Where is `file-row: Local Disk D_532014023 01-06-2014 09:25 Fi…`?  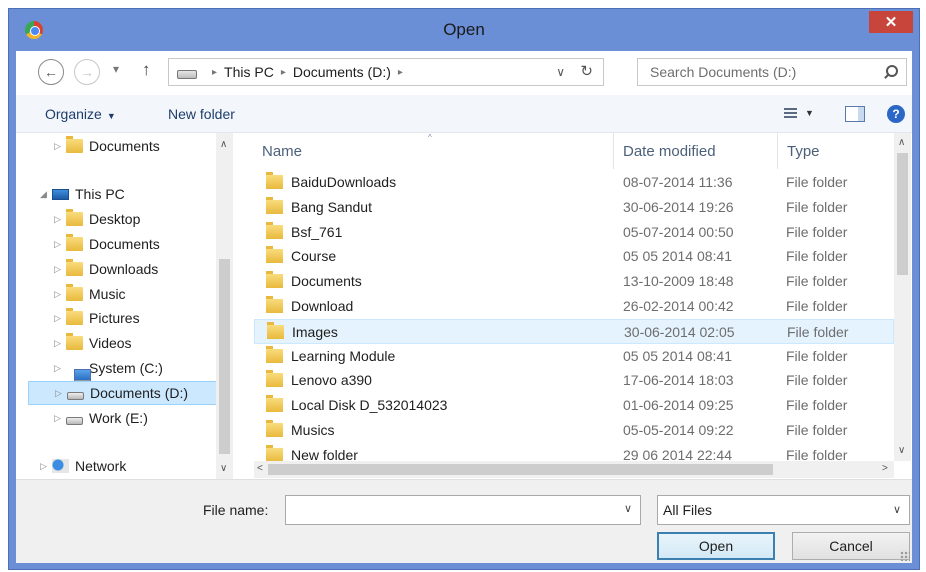
file-row: Local Disk D_532014023 01-06-2014 09:25 Fi… is located at coordinates (574, 405).